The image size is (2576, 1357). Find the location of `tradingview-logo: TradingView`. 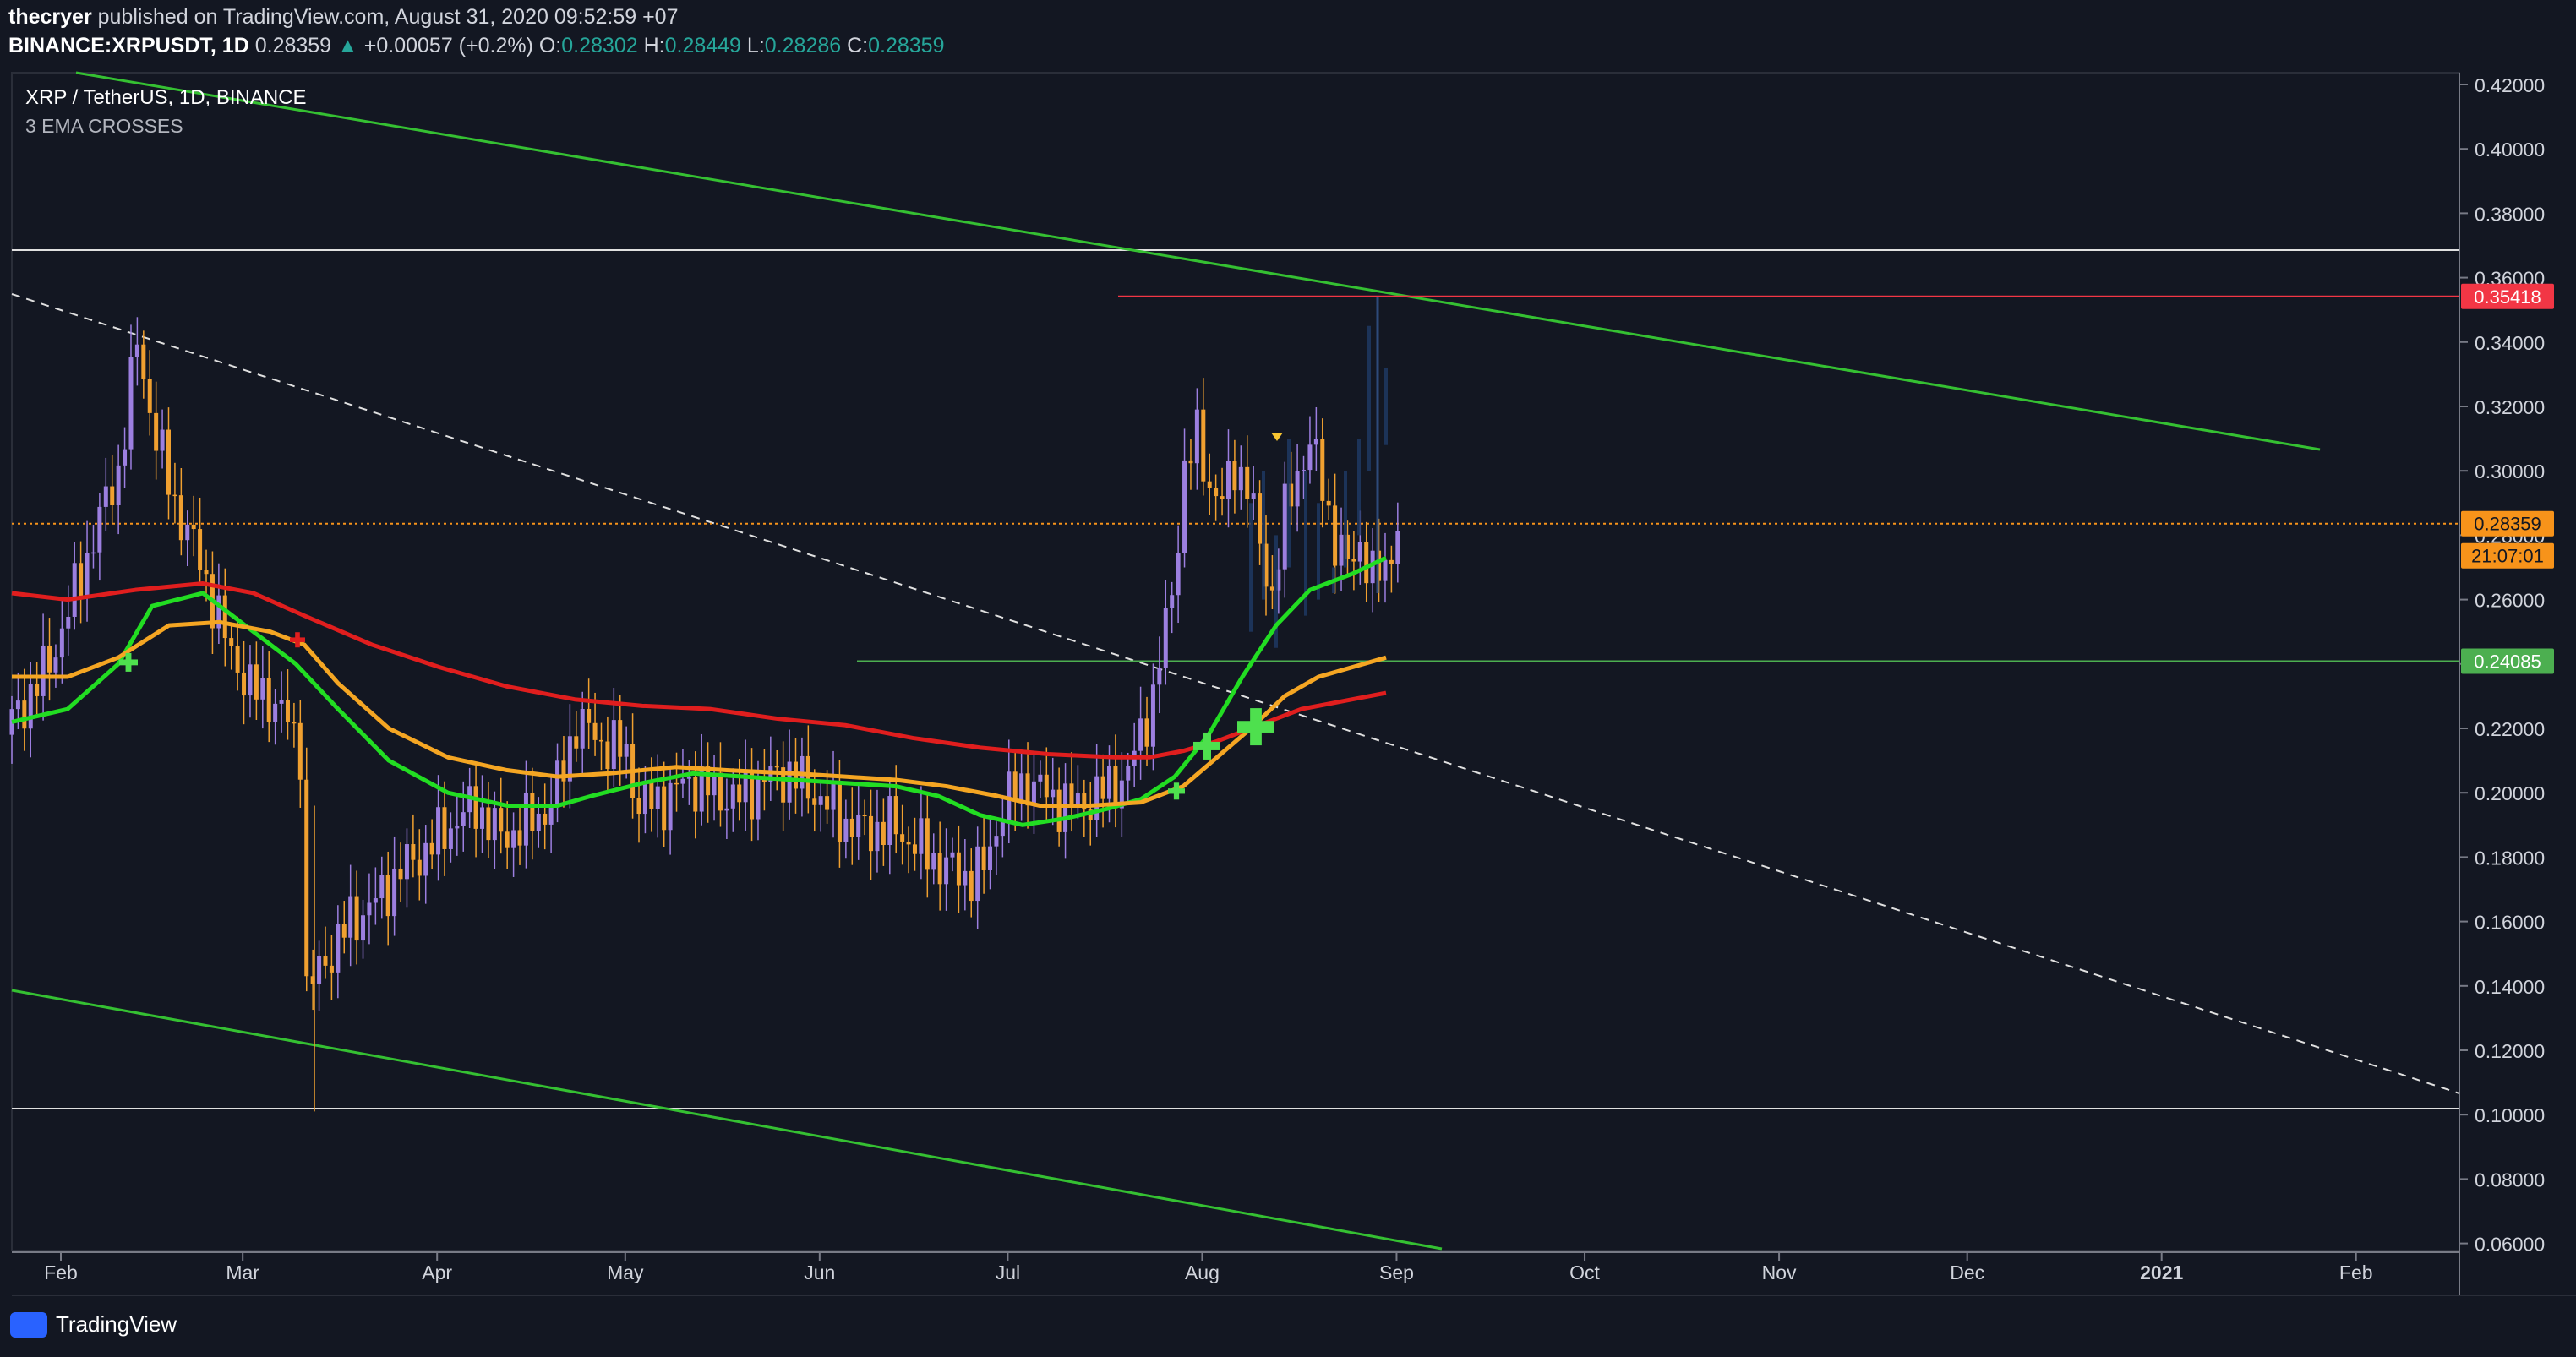

tradingview-logo: TradingView is located at coordinates (93, 1324).